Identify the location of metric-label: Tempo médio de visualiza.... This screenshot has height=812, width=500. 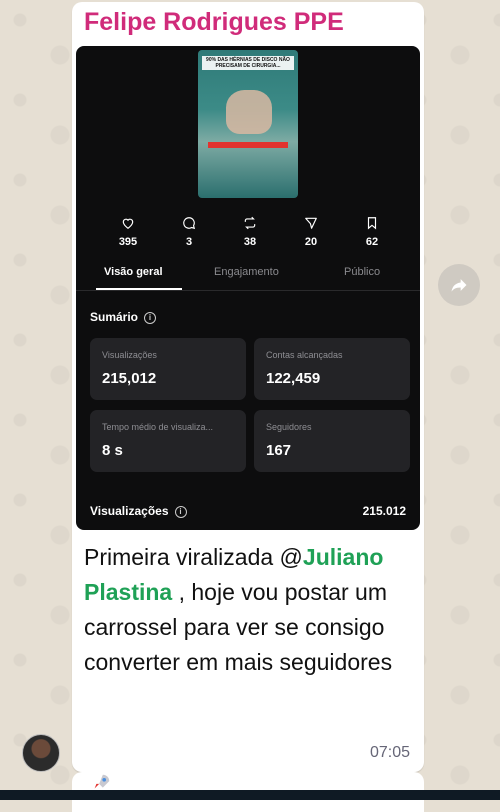
(158, 427).